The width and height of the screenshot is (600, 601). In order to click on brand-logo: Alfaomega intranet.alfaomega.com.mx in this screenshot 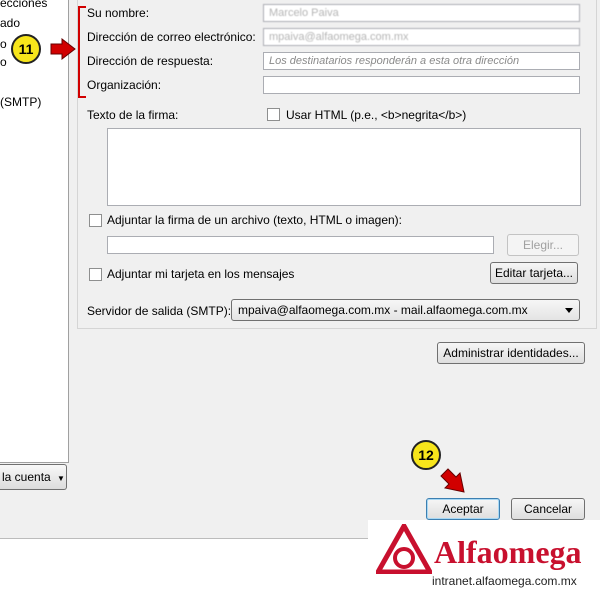, I will do `click(484, 560)`.